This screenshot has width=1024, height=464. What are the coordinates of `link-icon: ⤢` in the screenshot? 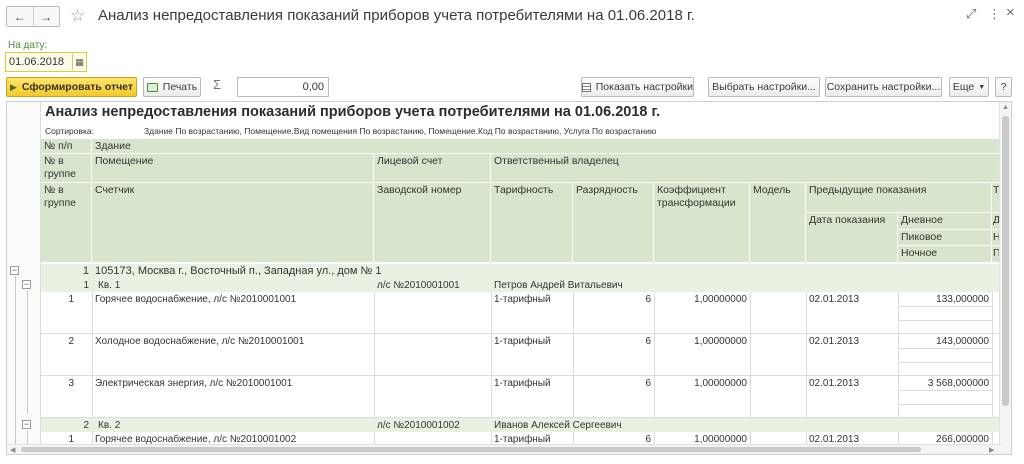 It's located at (971, 14).